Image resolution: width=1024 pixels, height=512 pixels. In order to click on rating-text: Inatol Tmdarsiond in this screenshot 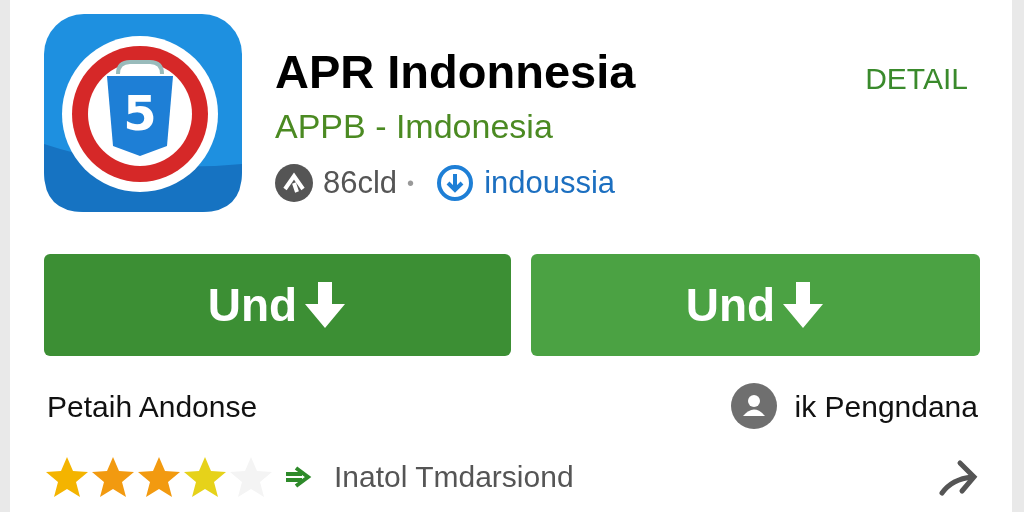, I will do `click(454, 477)`.